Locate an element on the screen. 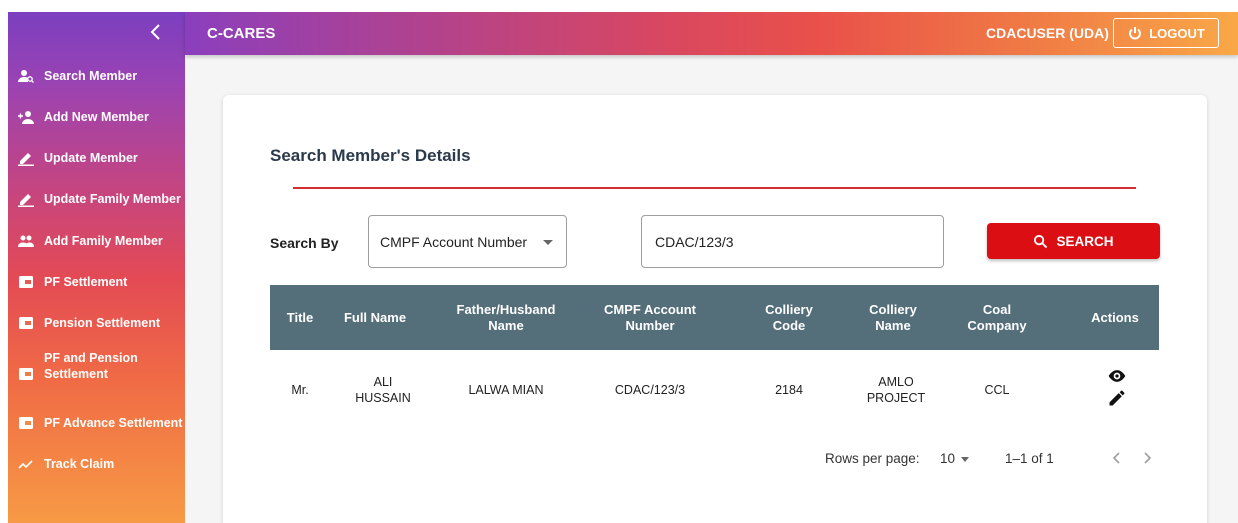  logout-label: LOGOUT is located at coordinates (1177, 33).